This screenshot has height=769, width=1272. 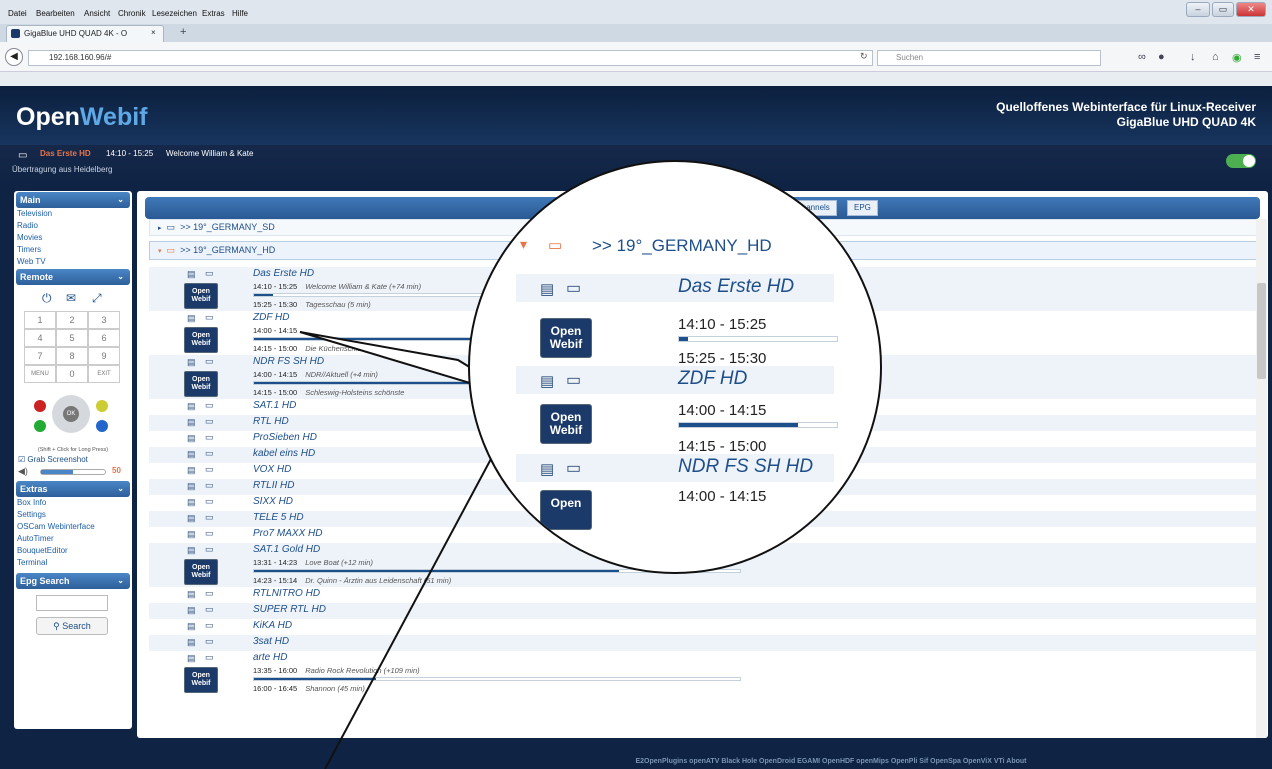 I want to click on sidebar-item-television: Television, so click(x=73, y=214).